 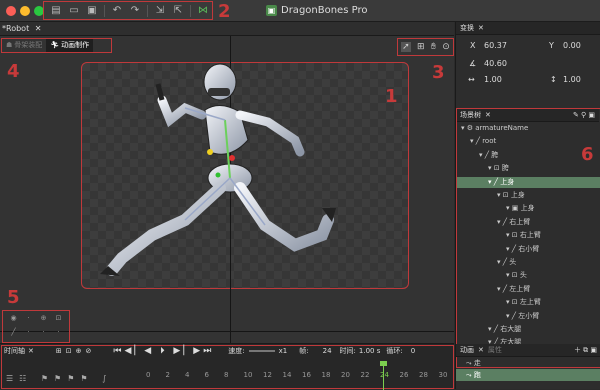 What do you see at coordinates (528, 249) in the screenshot?
I see `tree-item: ▾ ╱ 右小臂` at bounding box center [528, 249].